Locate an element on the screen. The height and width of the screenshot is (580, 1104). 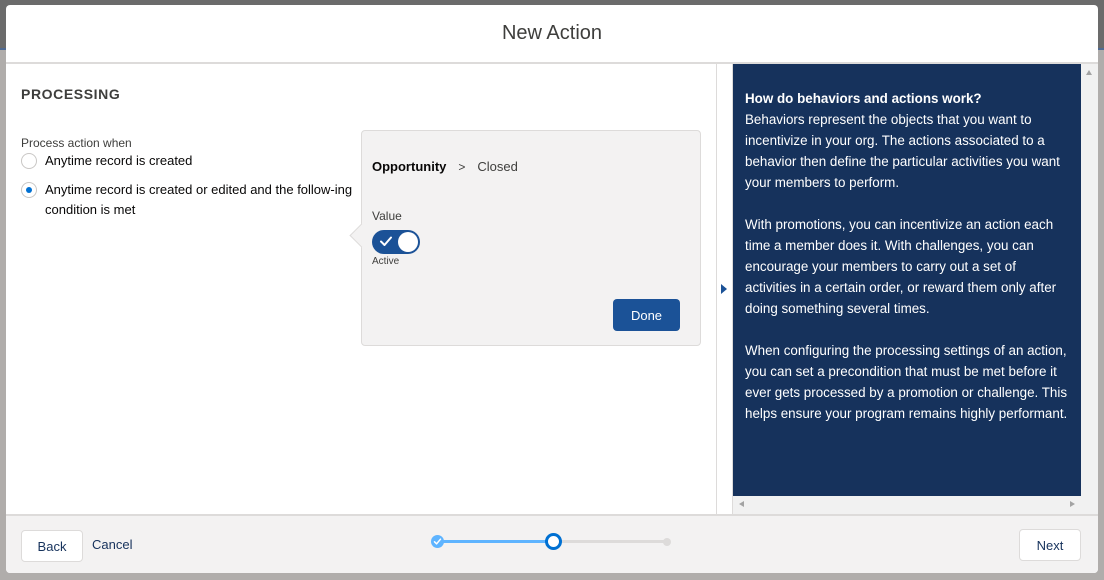
next-button: Next is located at coordinates (1050, 545).